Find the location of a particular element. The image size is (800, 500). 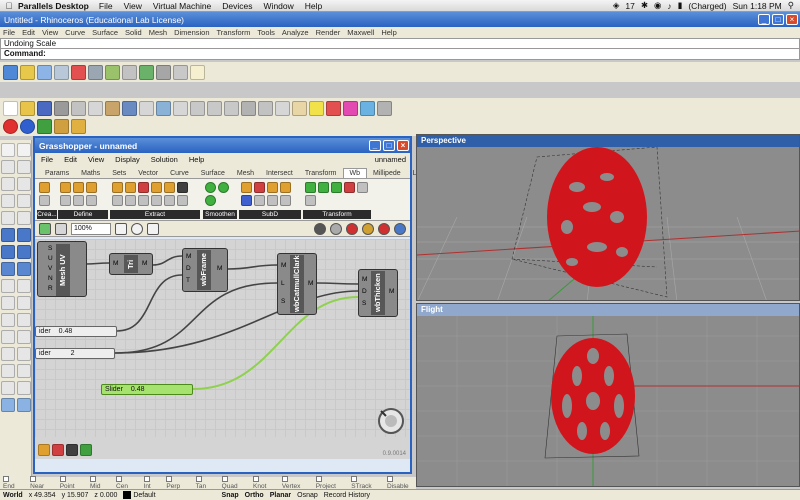

grid-icon is located at coordinates (61, 72).